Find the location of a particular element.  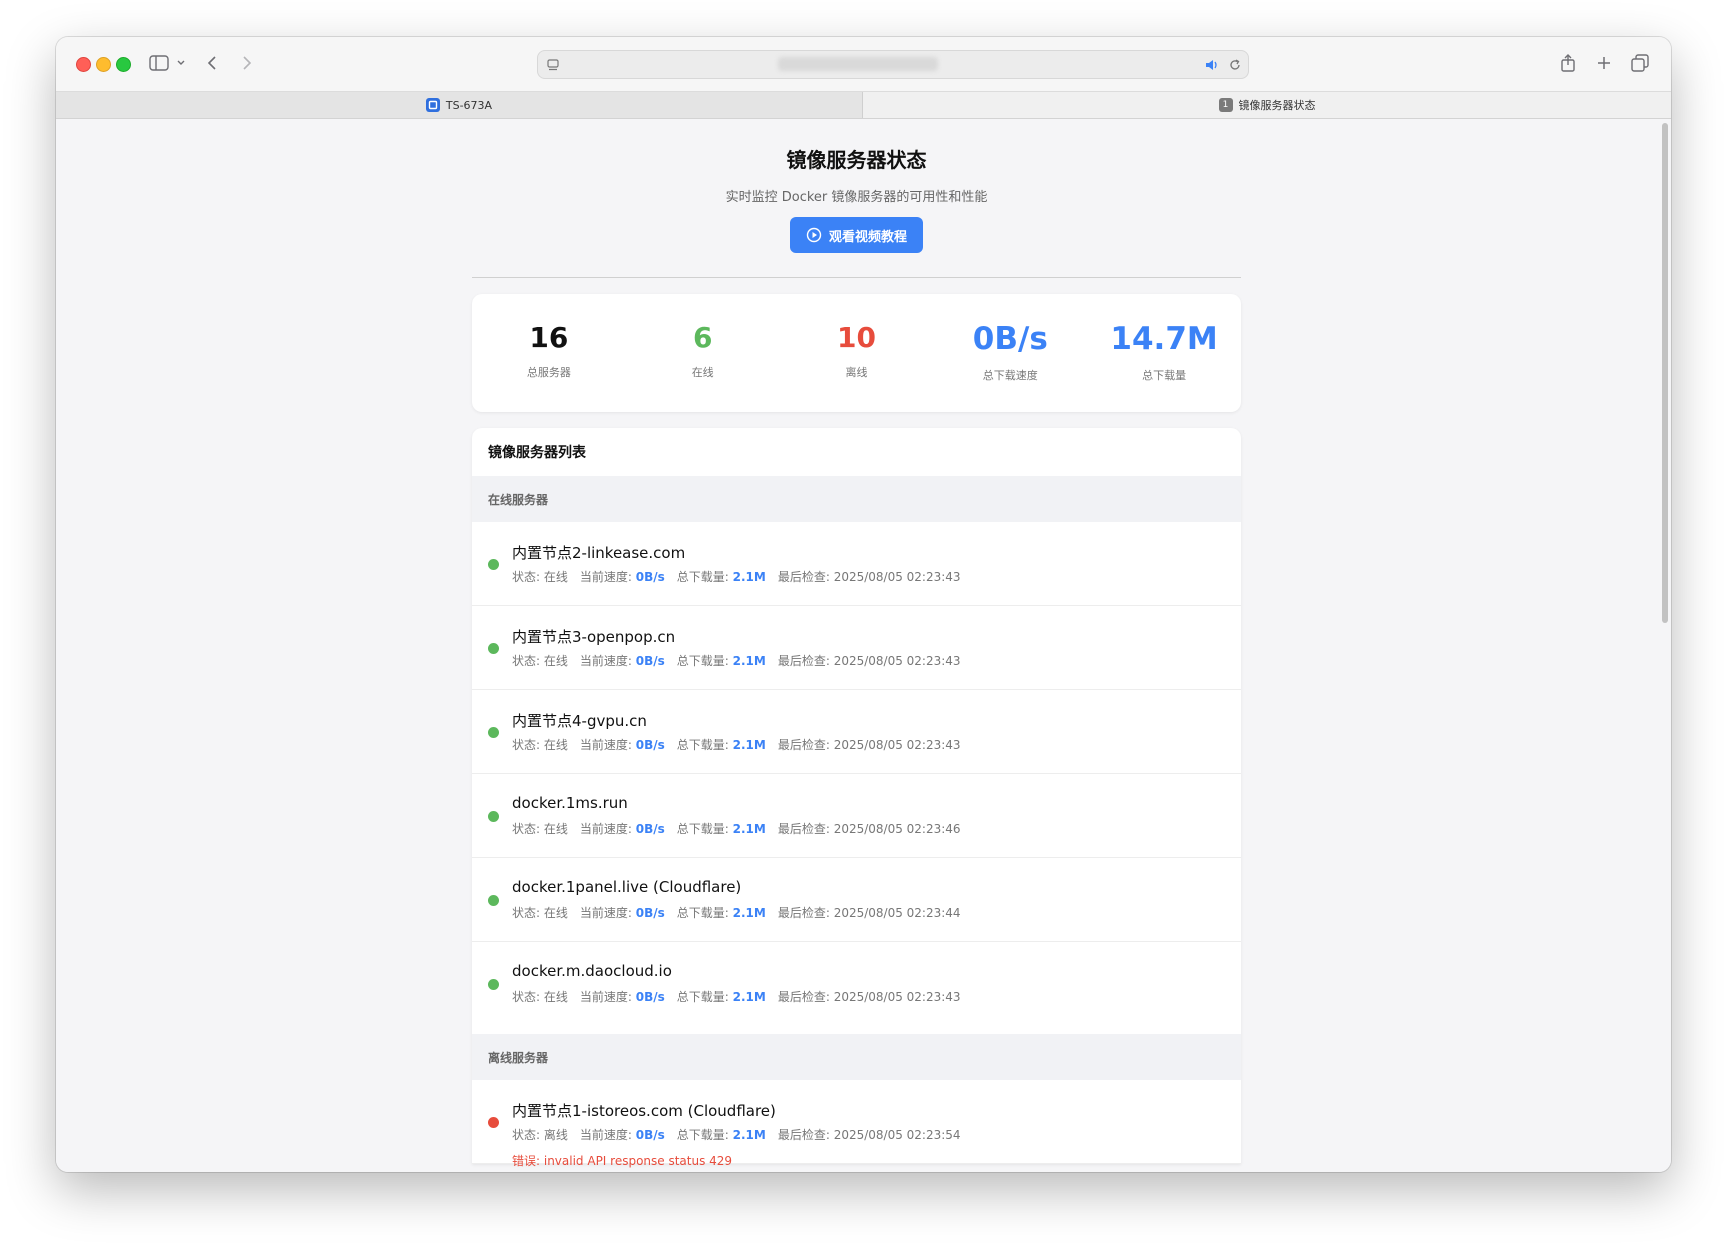

watch-video-tutorial-button: 观看视频教程 is located at coordinates (856, 235).